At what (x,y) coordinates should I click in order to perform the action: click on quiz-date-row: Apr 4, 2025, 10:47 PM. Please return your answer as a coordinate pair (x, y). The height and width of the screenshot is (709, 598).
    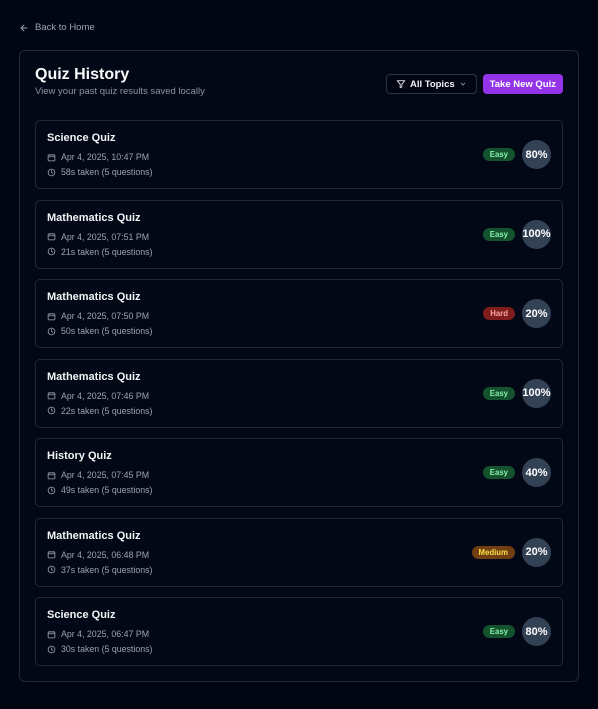
    Looking at the image, I should click on (98, 157).